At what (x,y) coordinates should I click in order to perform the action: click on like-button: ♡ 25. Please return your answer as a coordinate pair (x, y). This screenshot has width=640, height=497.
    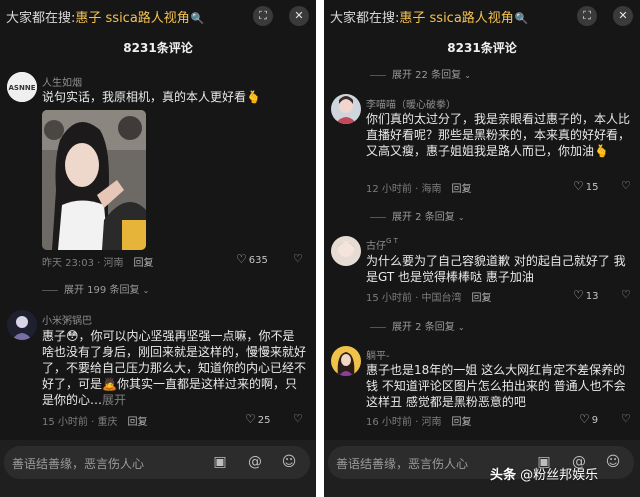
    Looking at the image, I should click on (258, 419).